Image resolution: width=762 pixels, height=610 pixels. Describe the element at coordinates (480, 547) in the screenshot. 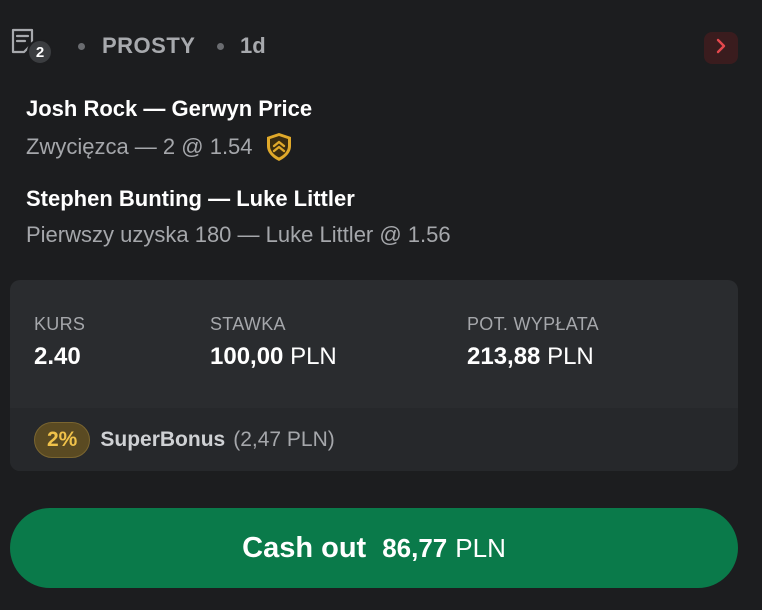

I see `cash-out-currency: PLN` at that location.